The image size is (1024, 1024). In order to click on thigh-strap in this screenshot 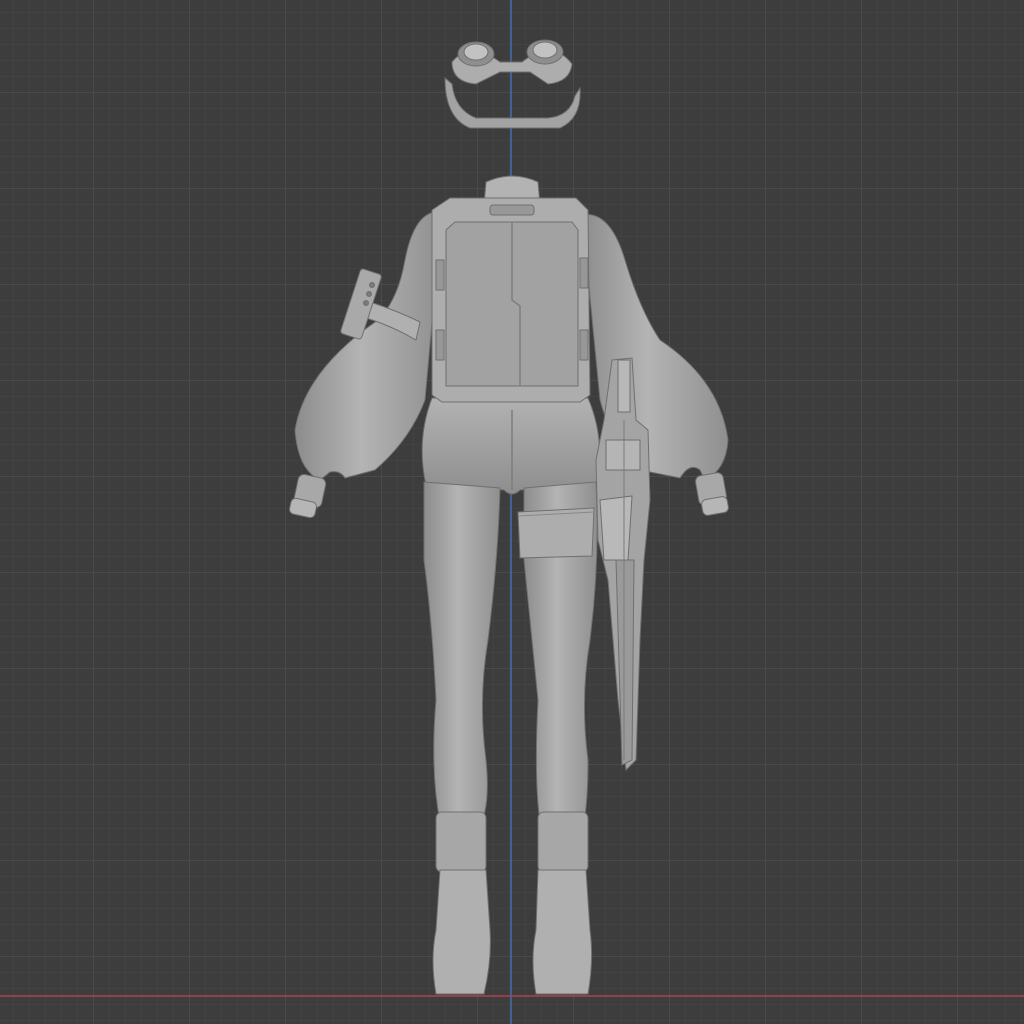, I will do `click(556, 533)`.